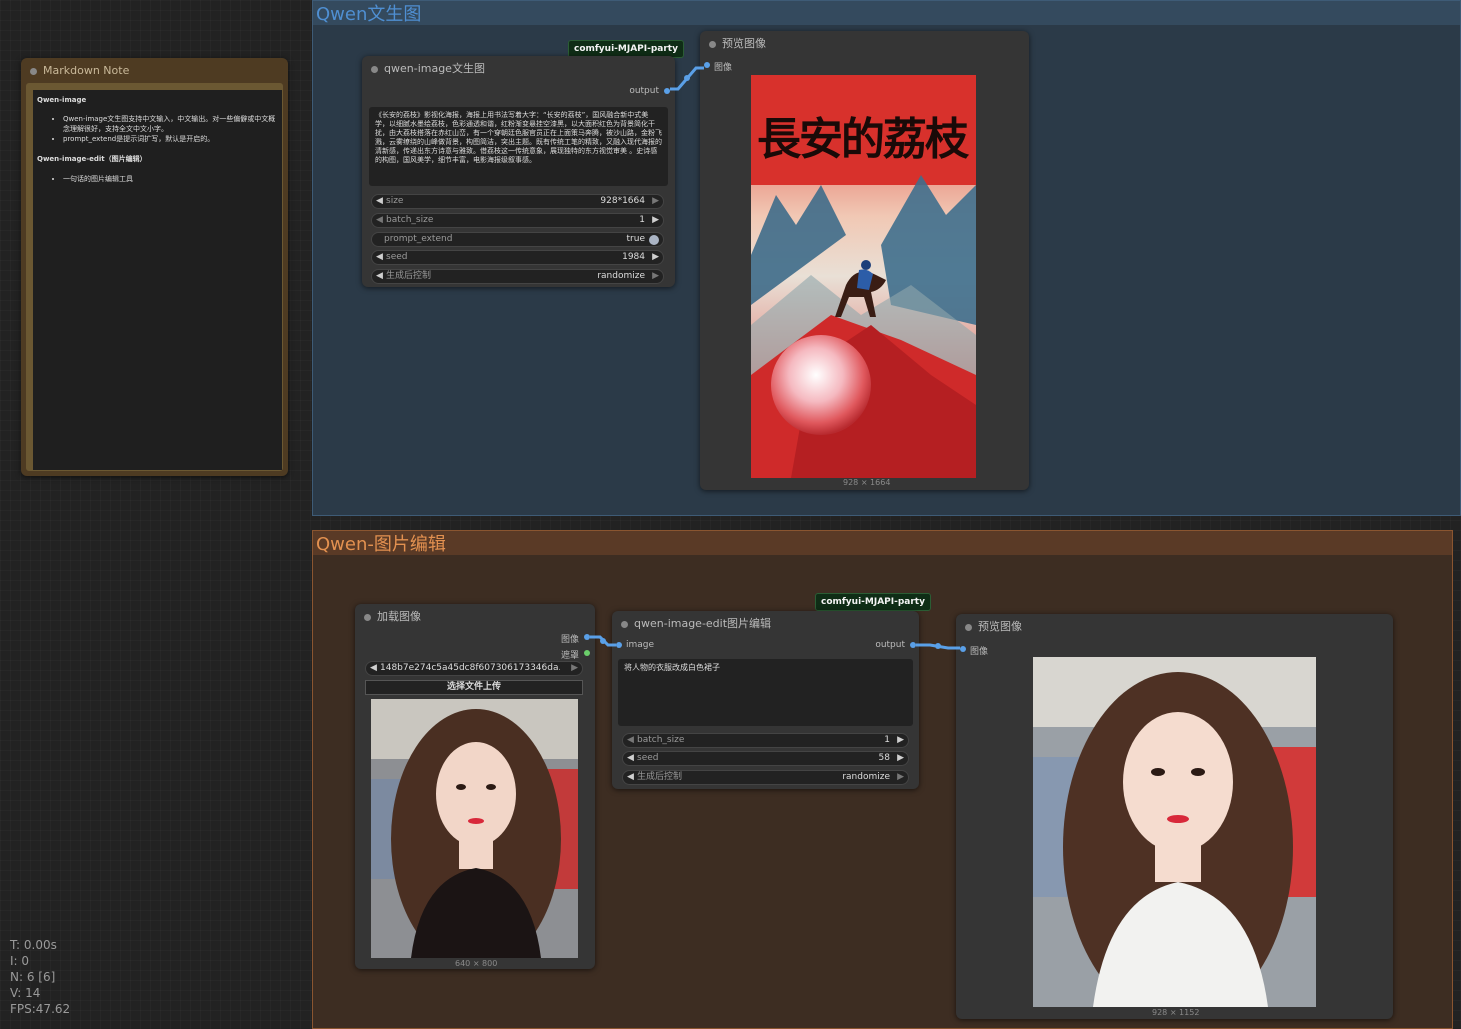 The height and width of the screenshot is (1029, 1461). I want to click on loaded-image-preview, so click(474, 828).